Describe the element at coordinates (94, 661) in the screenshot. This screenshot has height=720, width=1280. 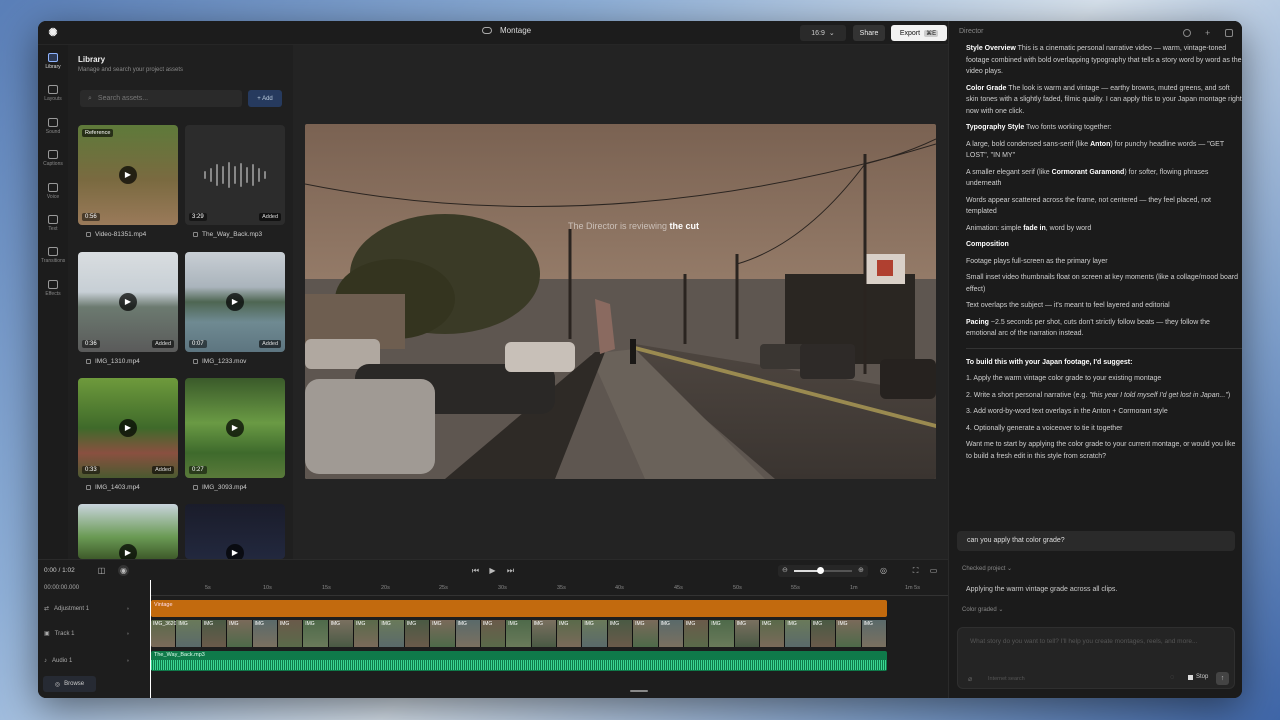
I see `track-label-audio: ♪ Audio 1 ◑` at that location.